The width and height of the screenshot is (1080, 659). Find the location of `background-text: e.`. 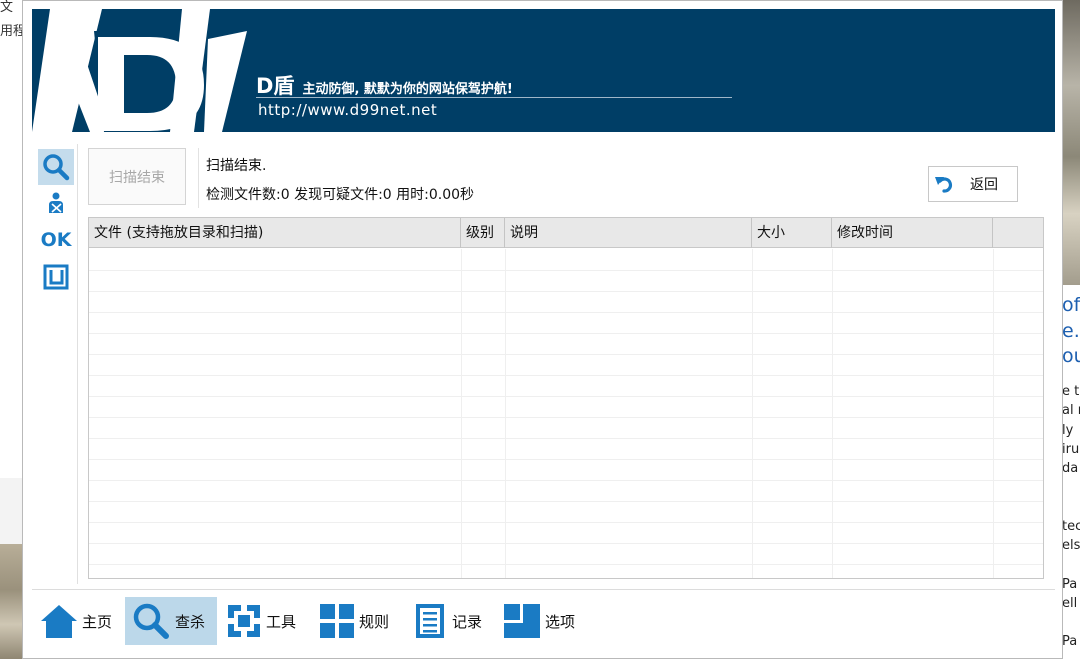

background-text: e. is located at coordinates (1071, 331).